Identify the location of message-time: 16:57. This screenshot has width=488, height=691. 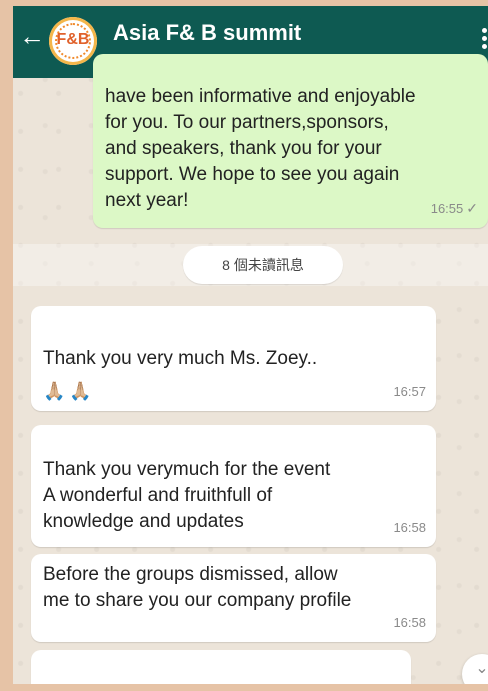
(409, 391).